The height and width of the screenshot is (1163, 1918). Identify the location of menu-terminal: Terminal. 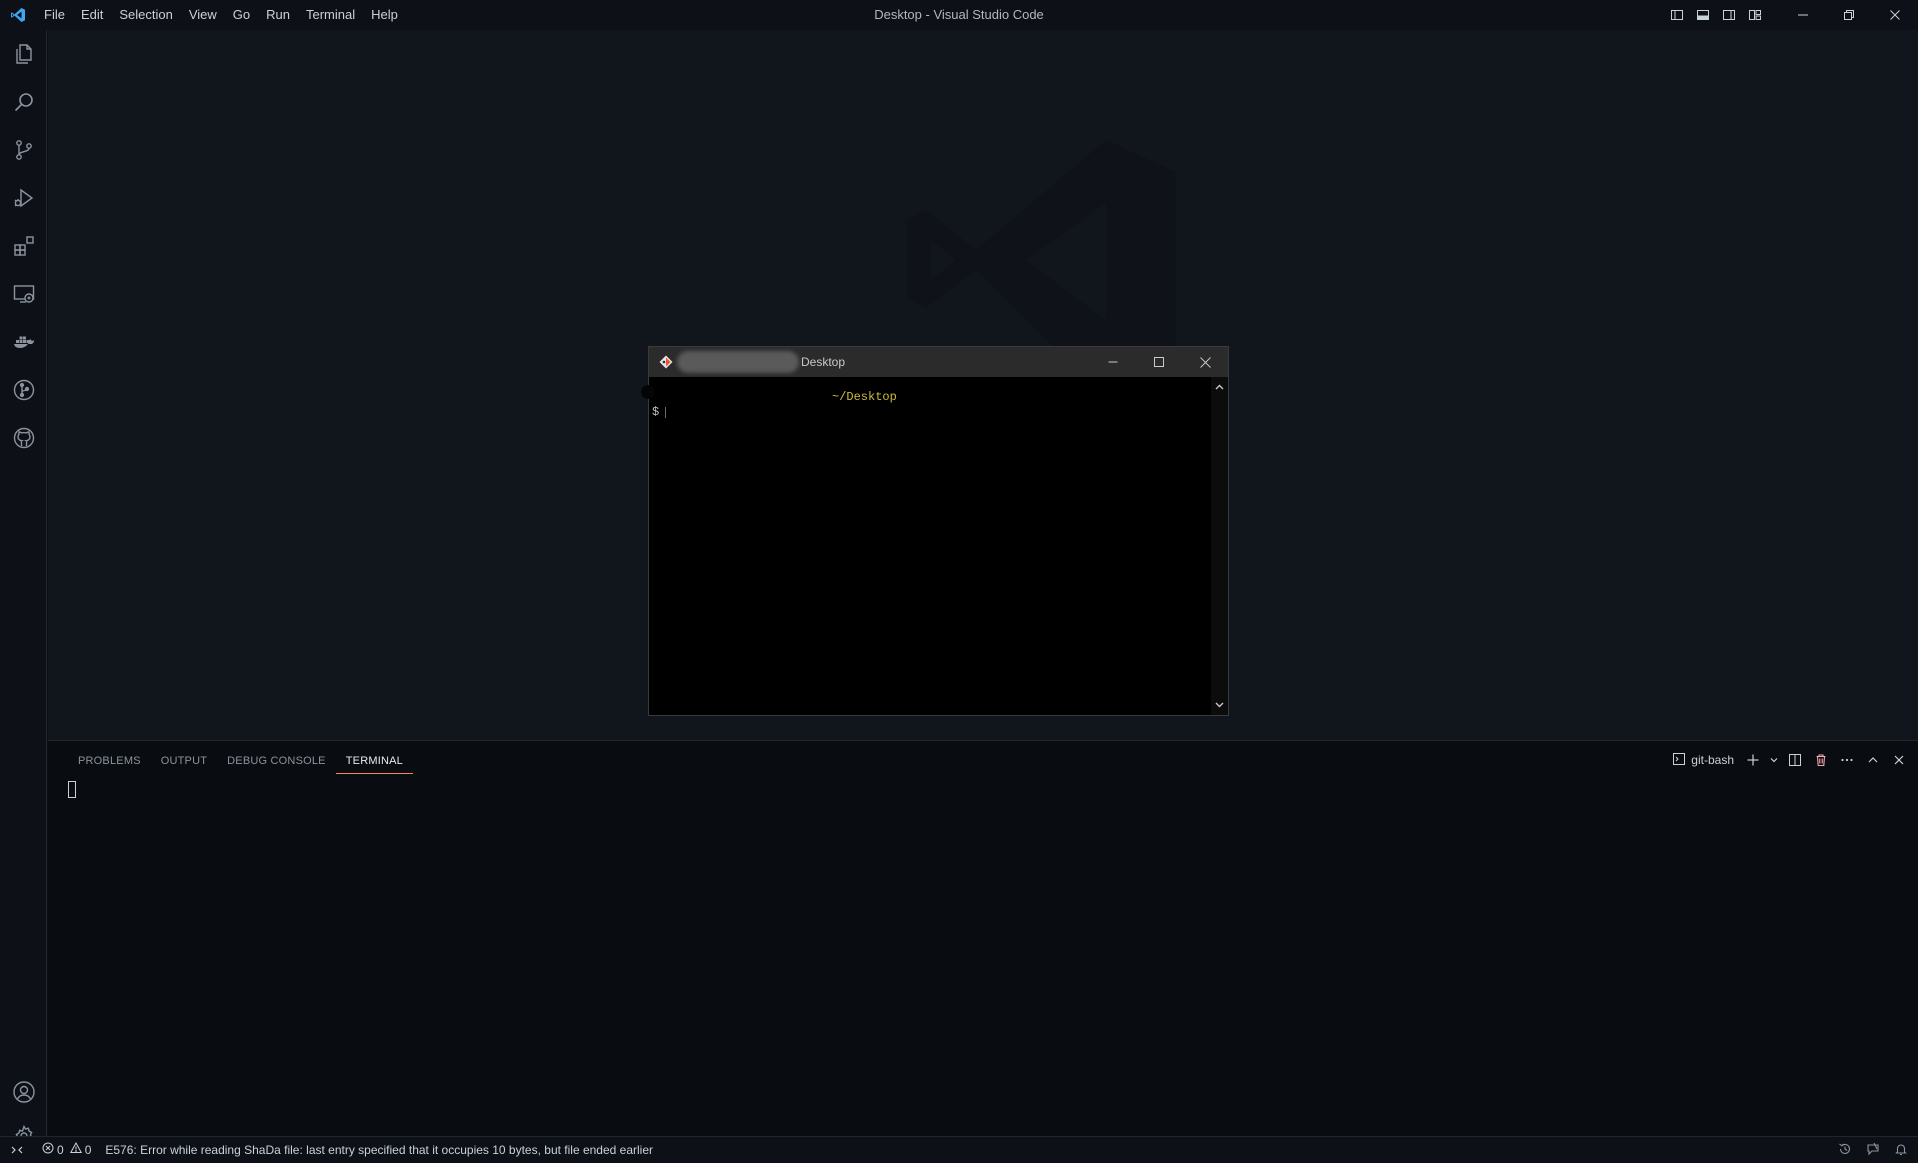
(330, 15).